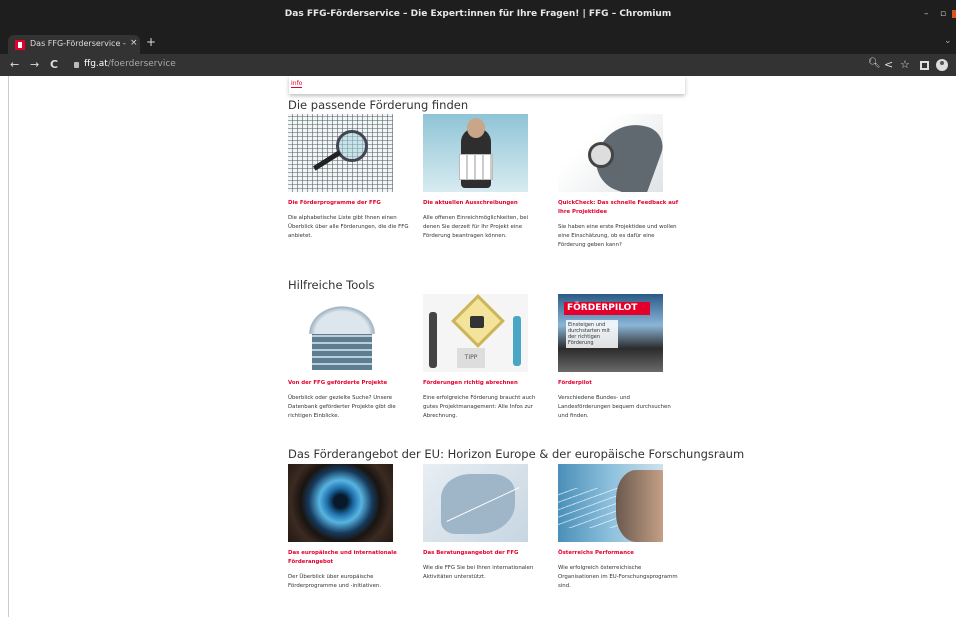  Describe the element at coordinates (905, 64) in the screenshot. I see `bookmark-star-icon: ☆` at that location.